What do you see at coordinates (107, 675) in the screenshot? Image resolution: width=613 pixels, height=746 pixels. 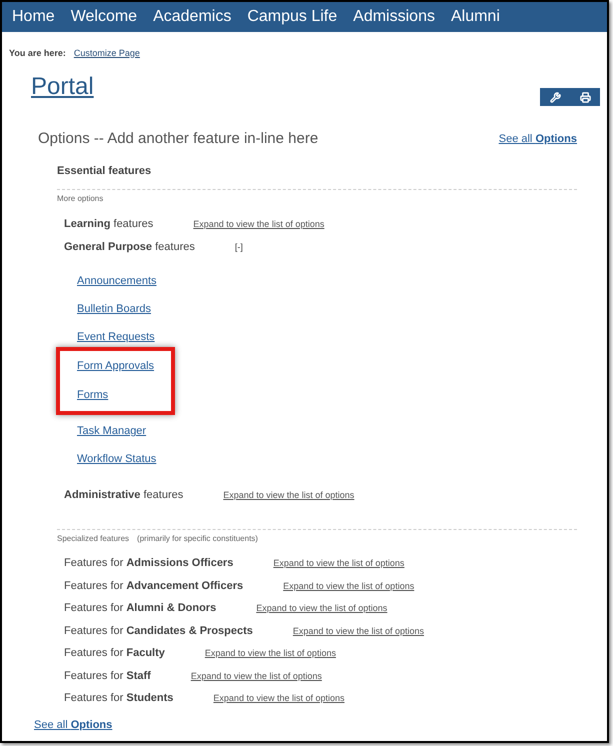 I see `feature-group-label: Features for Staff` at bounding box center [107, 675].